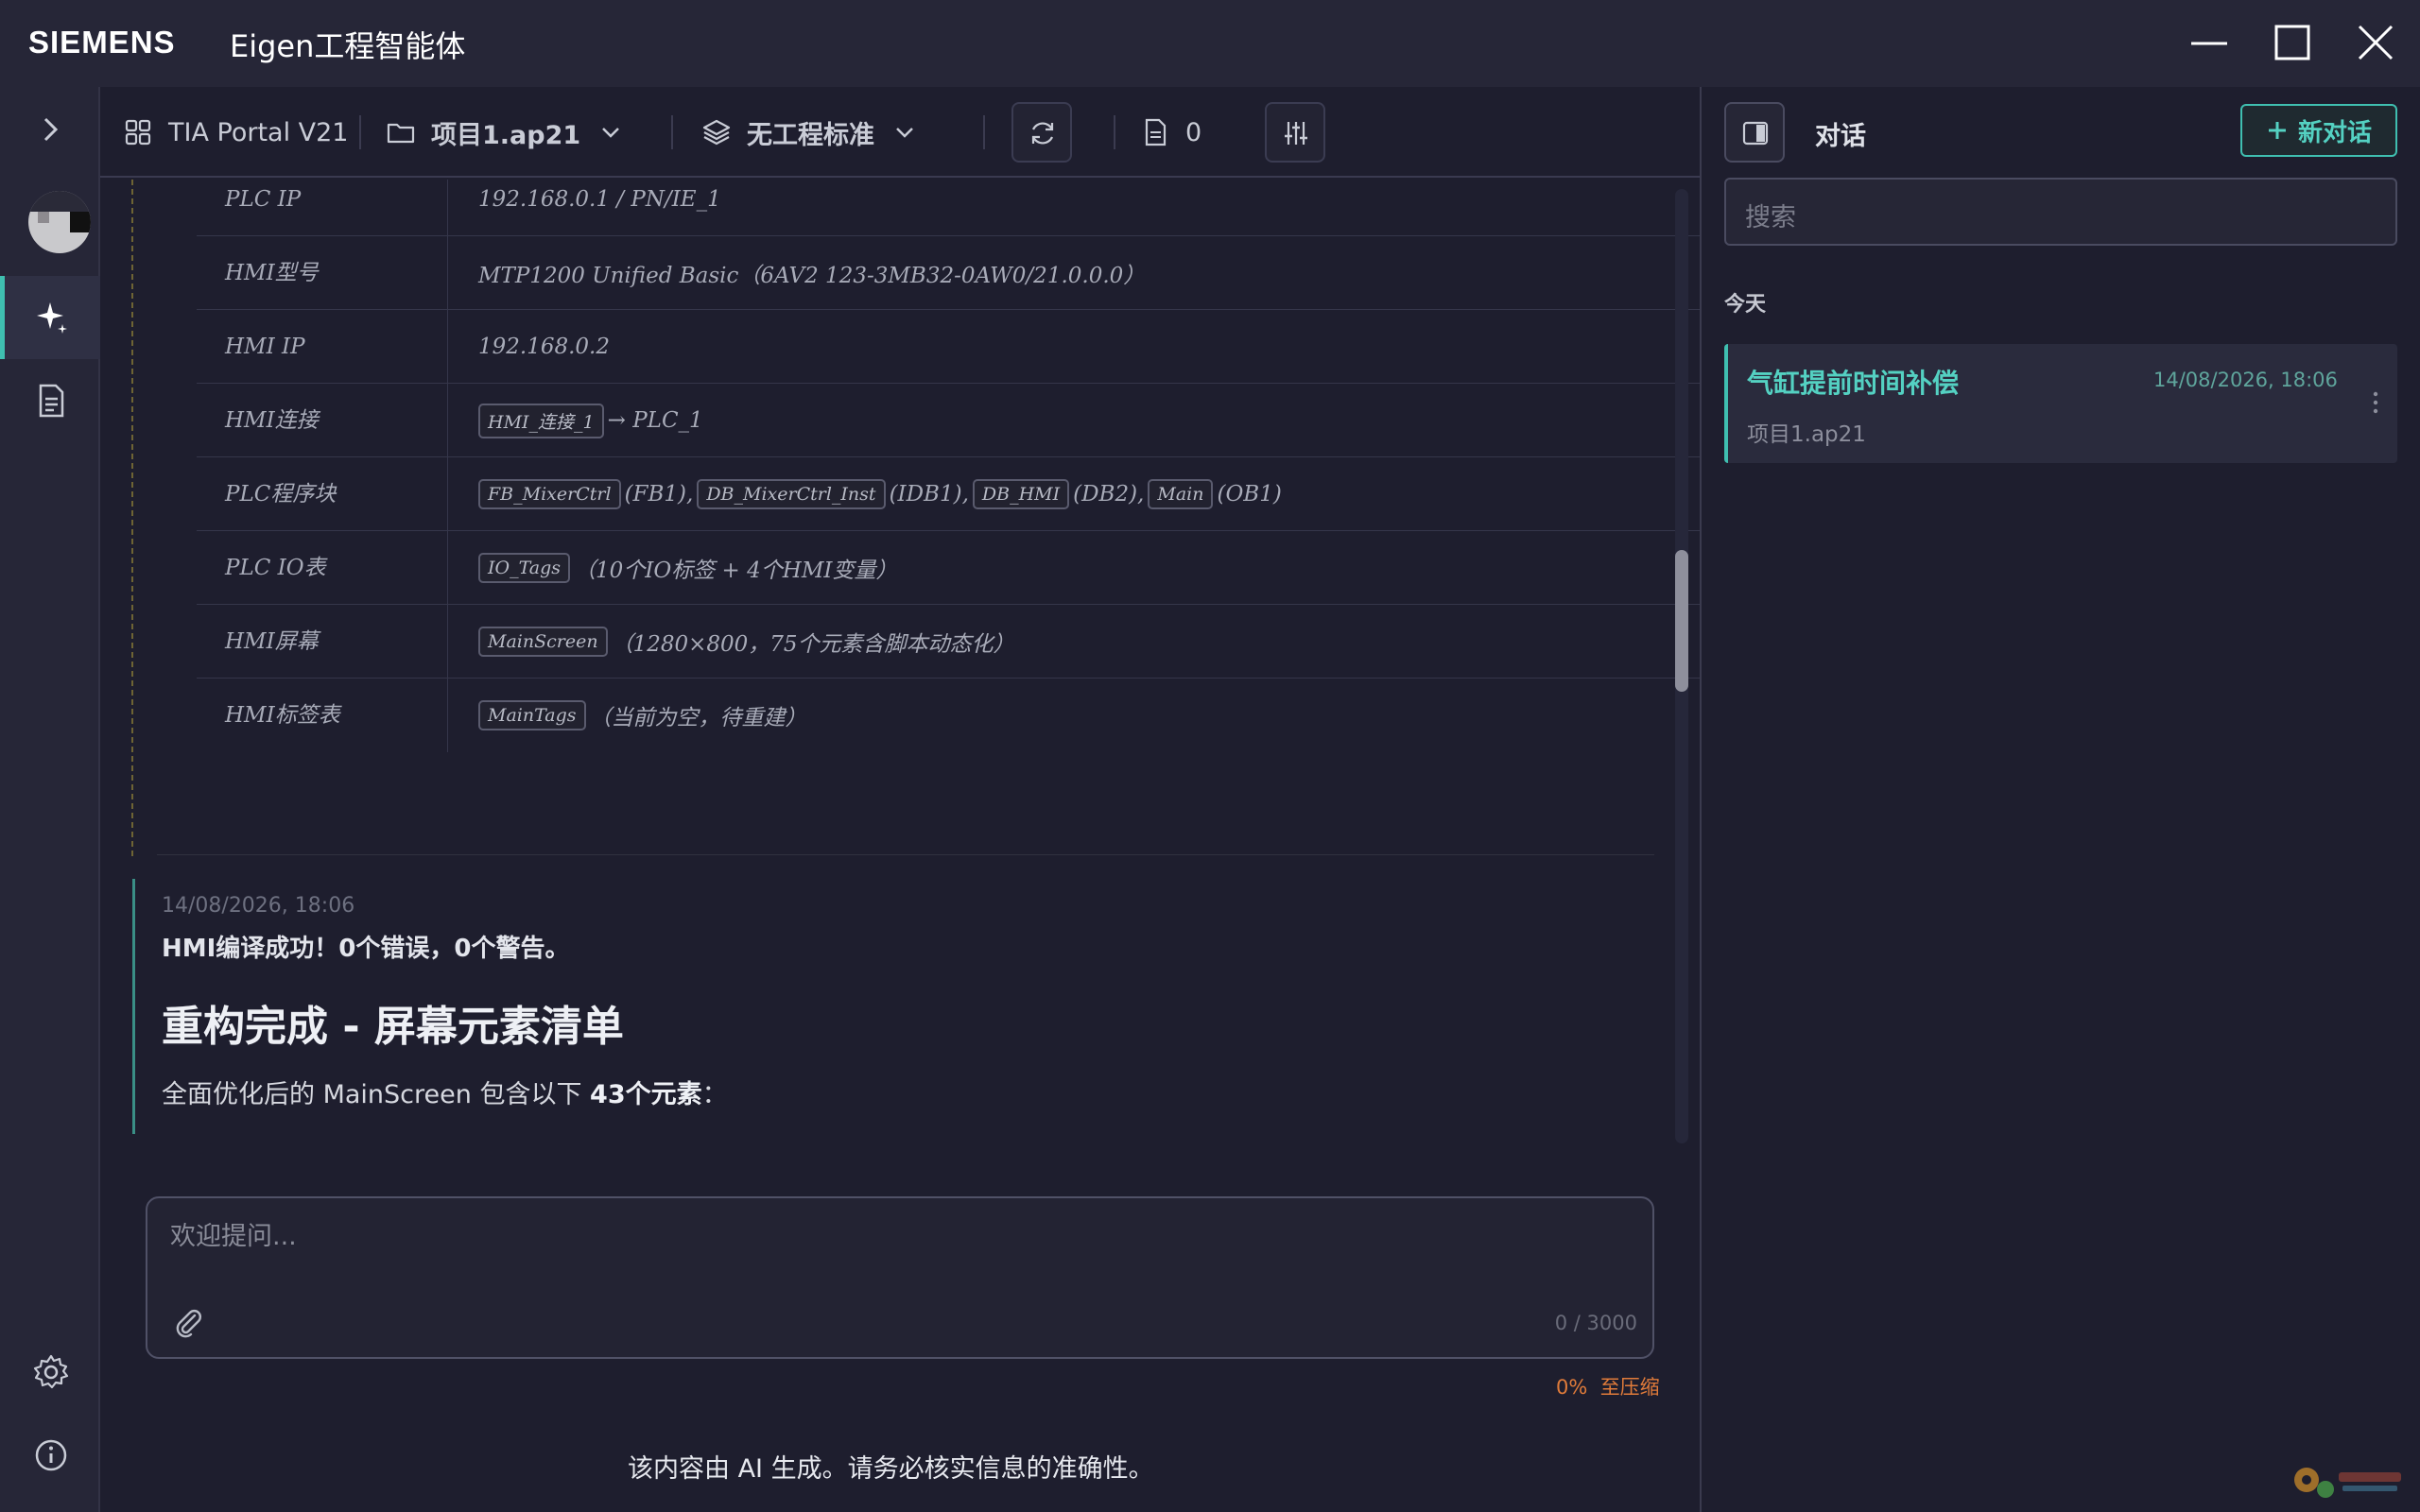 This screenshot has width=2420, height=1512. What do you see at coordinates (59, 222) in the screenshot?
I see `avatar` at bounding box center [59, 222].